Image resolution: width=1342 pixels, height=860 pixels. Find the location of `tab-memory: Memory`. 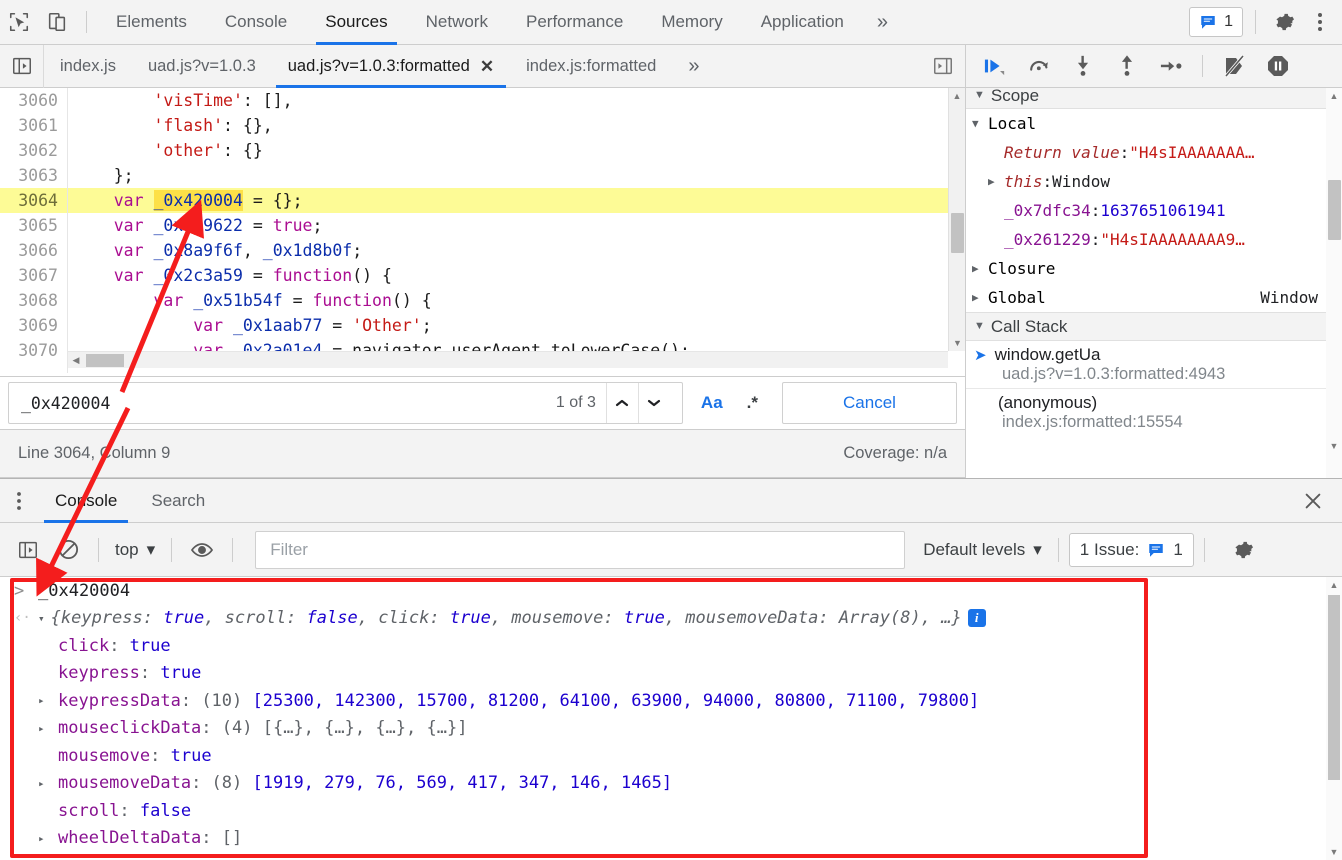

tab-memory: Memory is located at coordinates (691, 22).